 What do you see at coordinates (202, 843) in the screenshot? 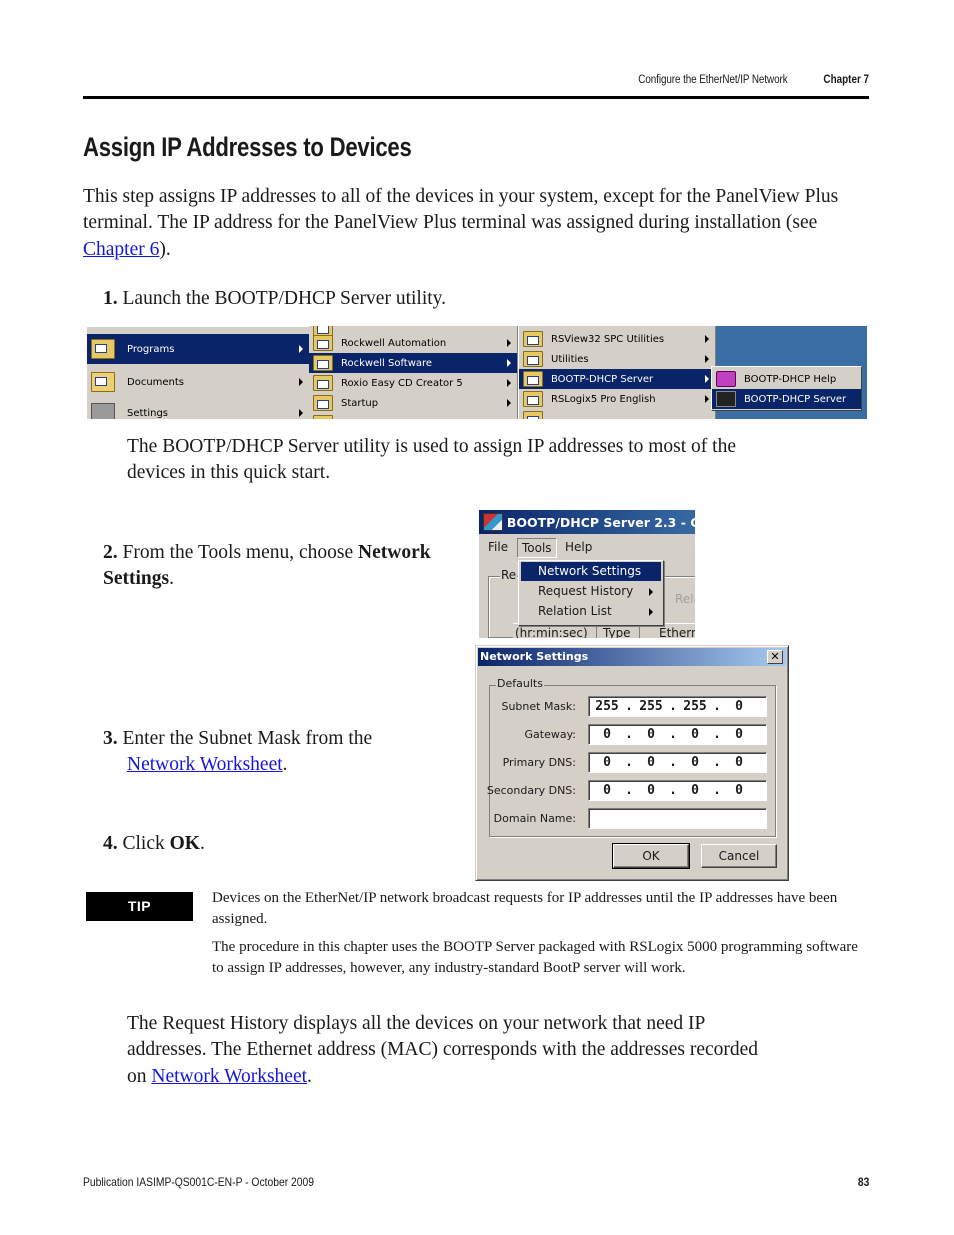
I see `step-text-end: .` at bounding box center [202, 843].